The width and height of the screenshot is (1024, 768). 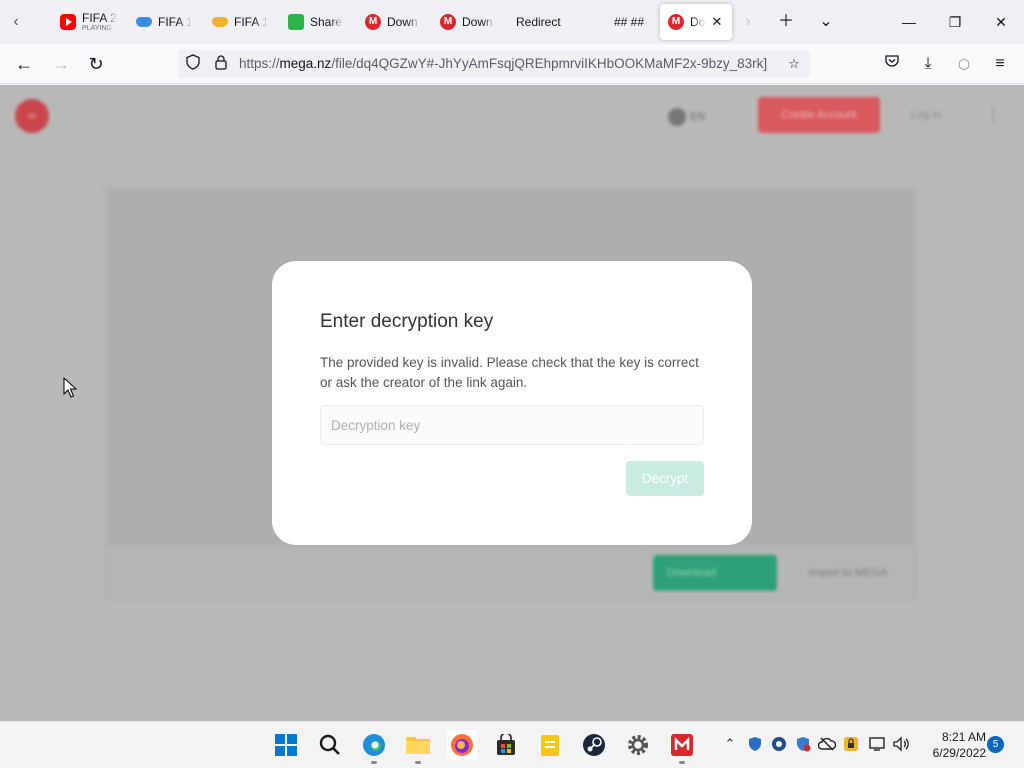 What do you see at coordinates (638, 745) in the screenshot?
I see `settings-gear-icon` at bounding box center [638, 745].